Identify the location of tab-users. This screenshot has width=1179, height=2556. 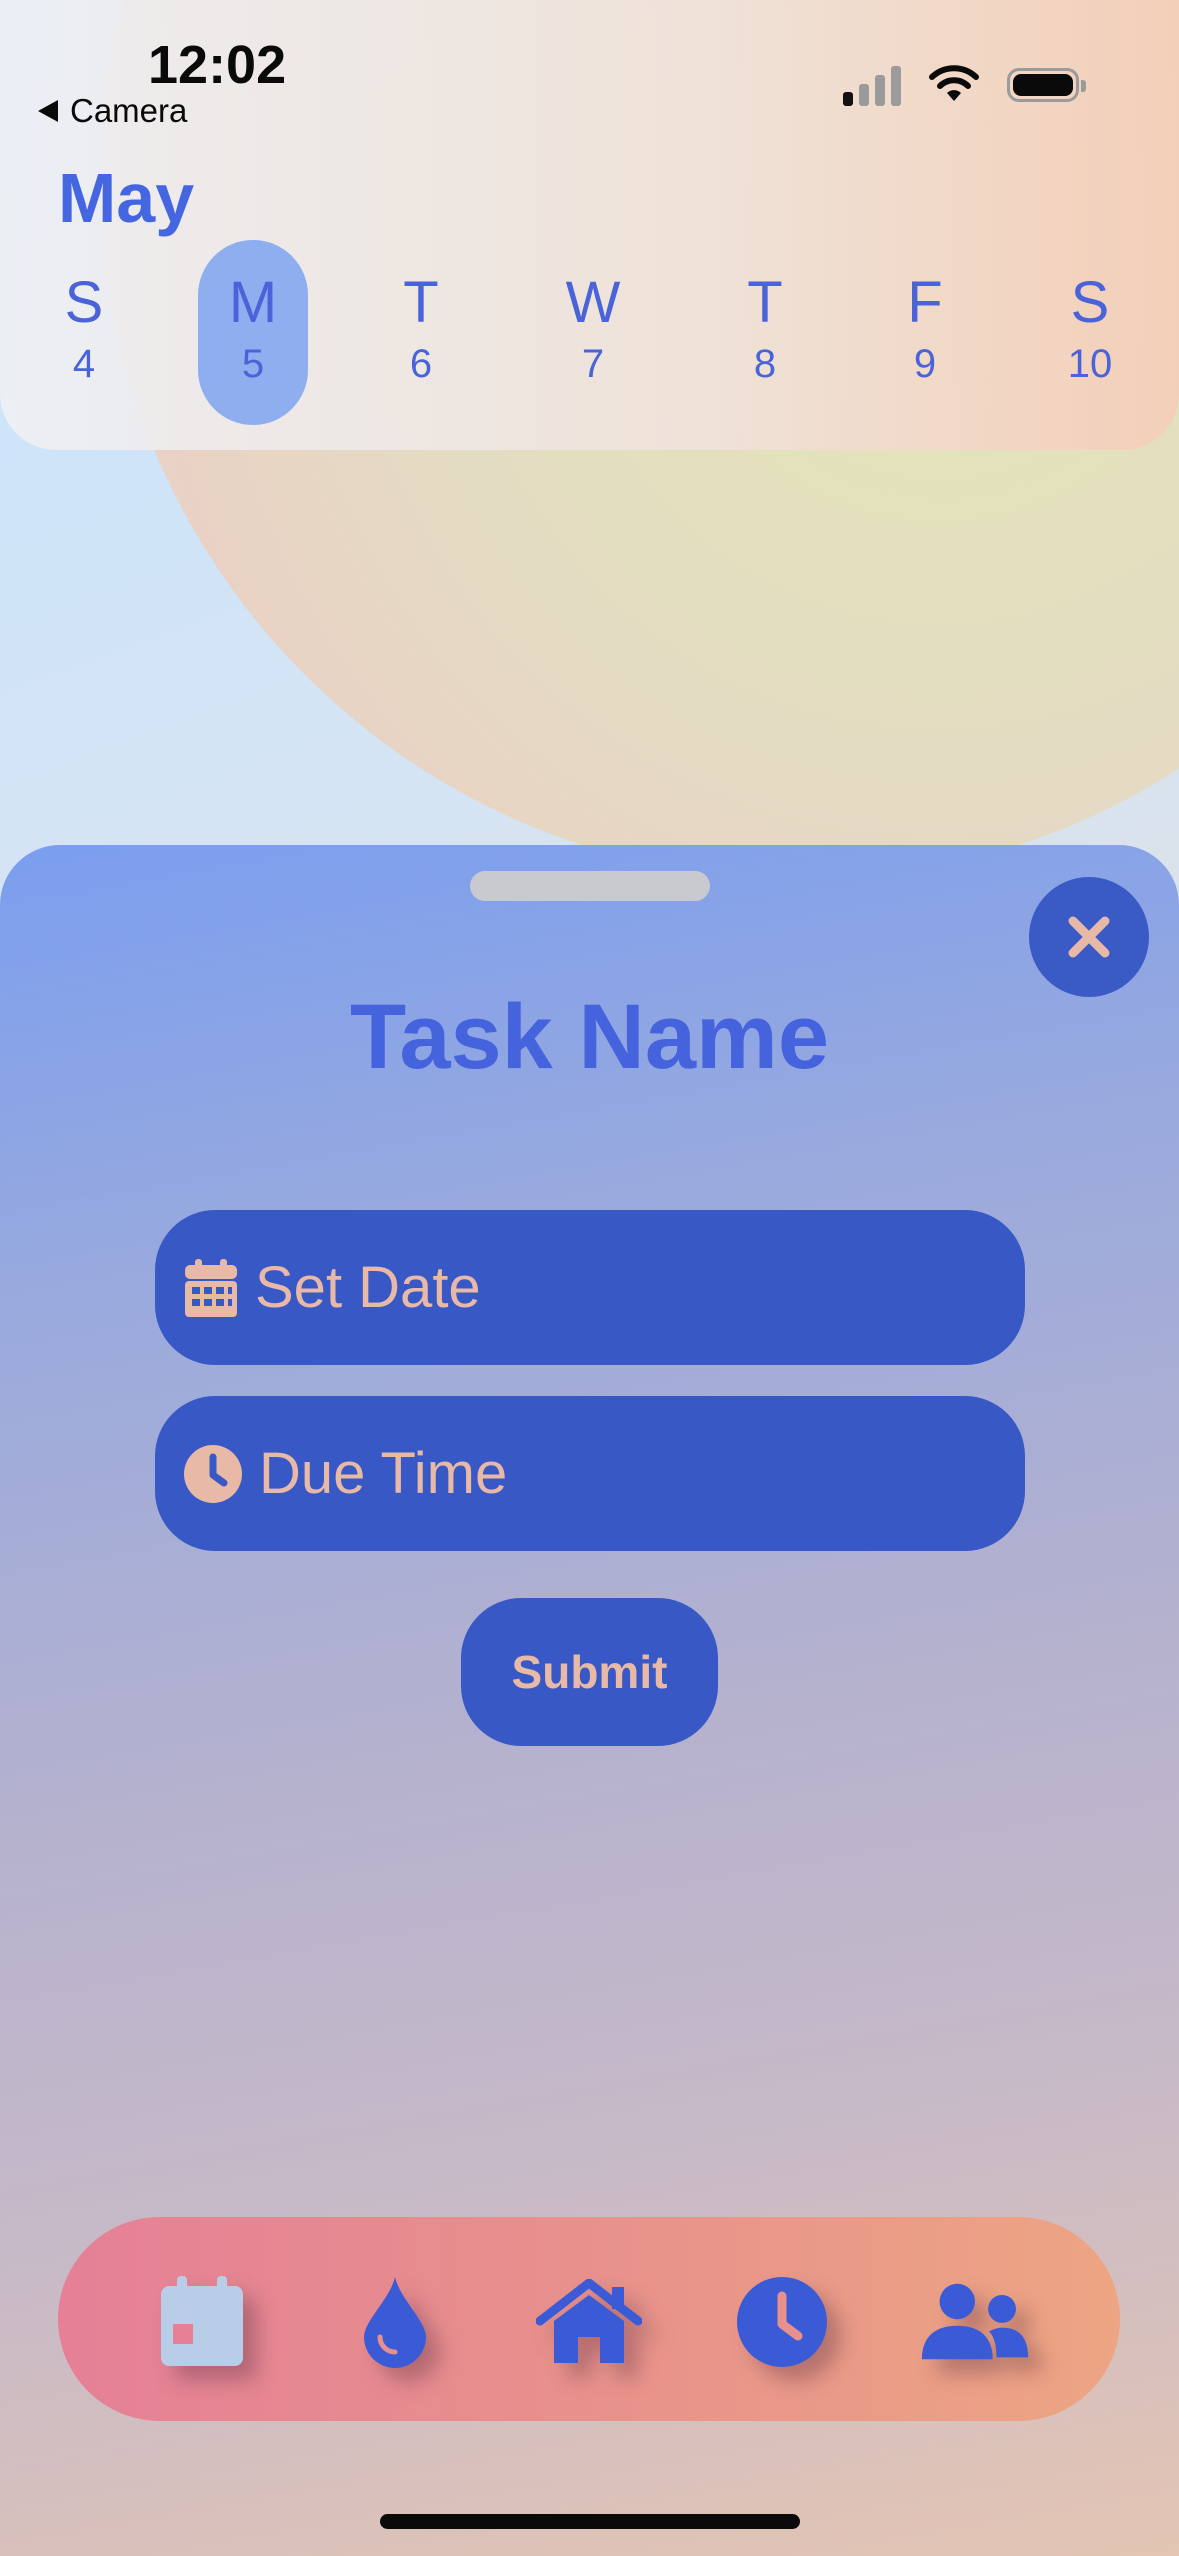
(975, 2322).